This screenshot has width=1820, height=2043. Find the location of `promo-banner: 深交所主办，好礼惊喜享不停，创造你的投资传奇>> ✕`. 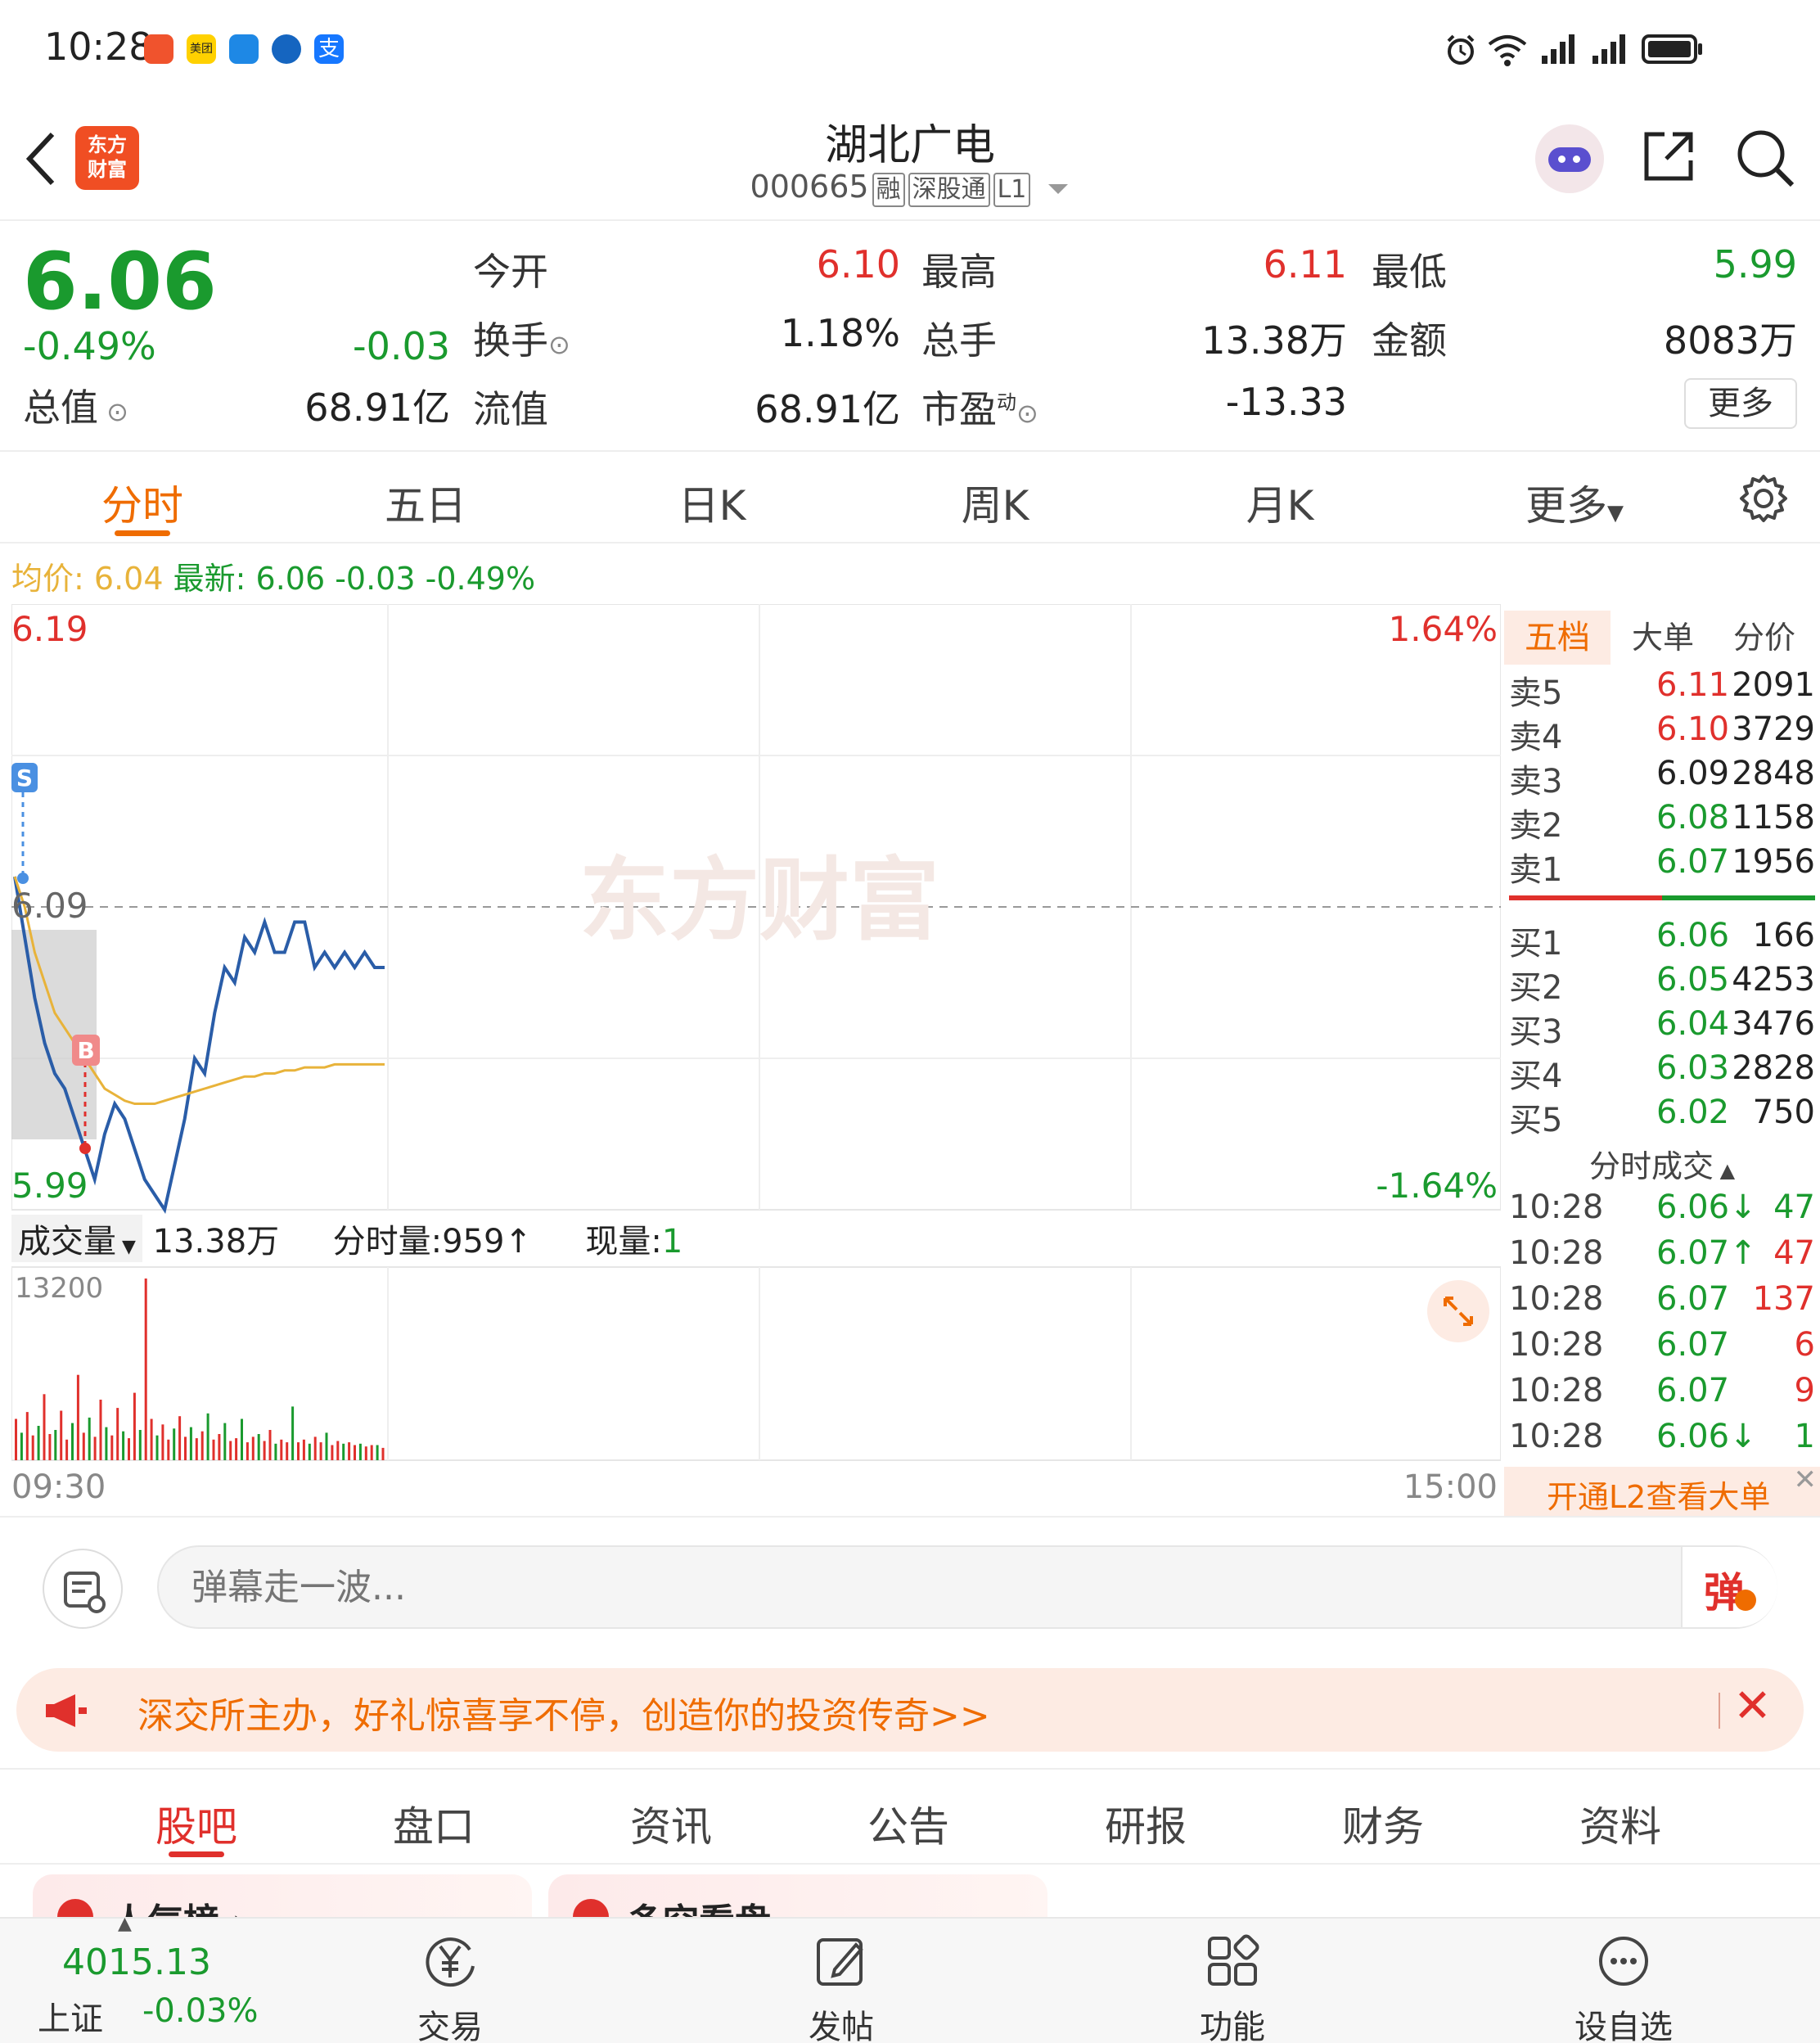

promo-banner: 深交所主办，好礼惊喜享不停，创造你的投资传奇>> ✕ is located at coordinates (910, 1710).